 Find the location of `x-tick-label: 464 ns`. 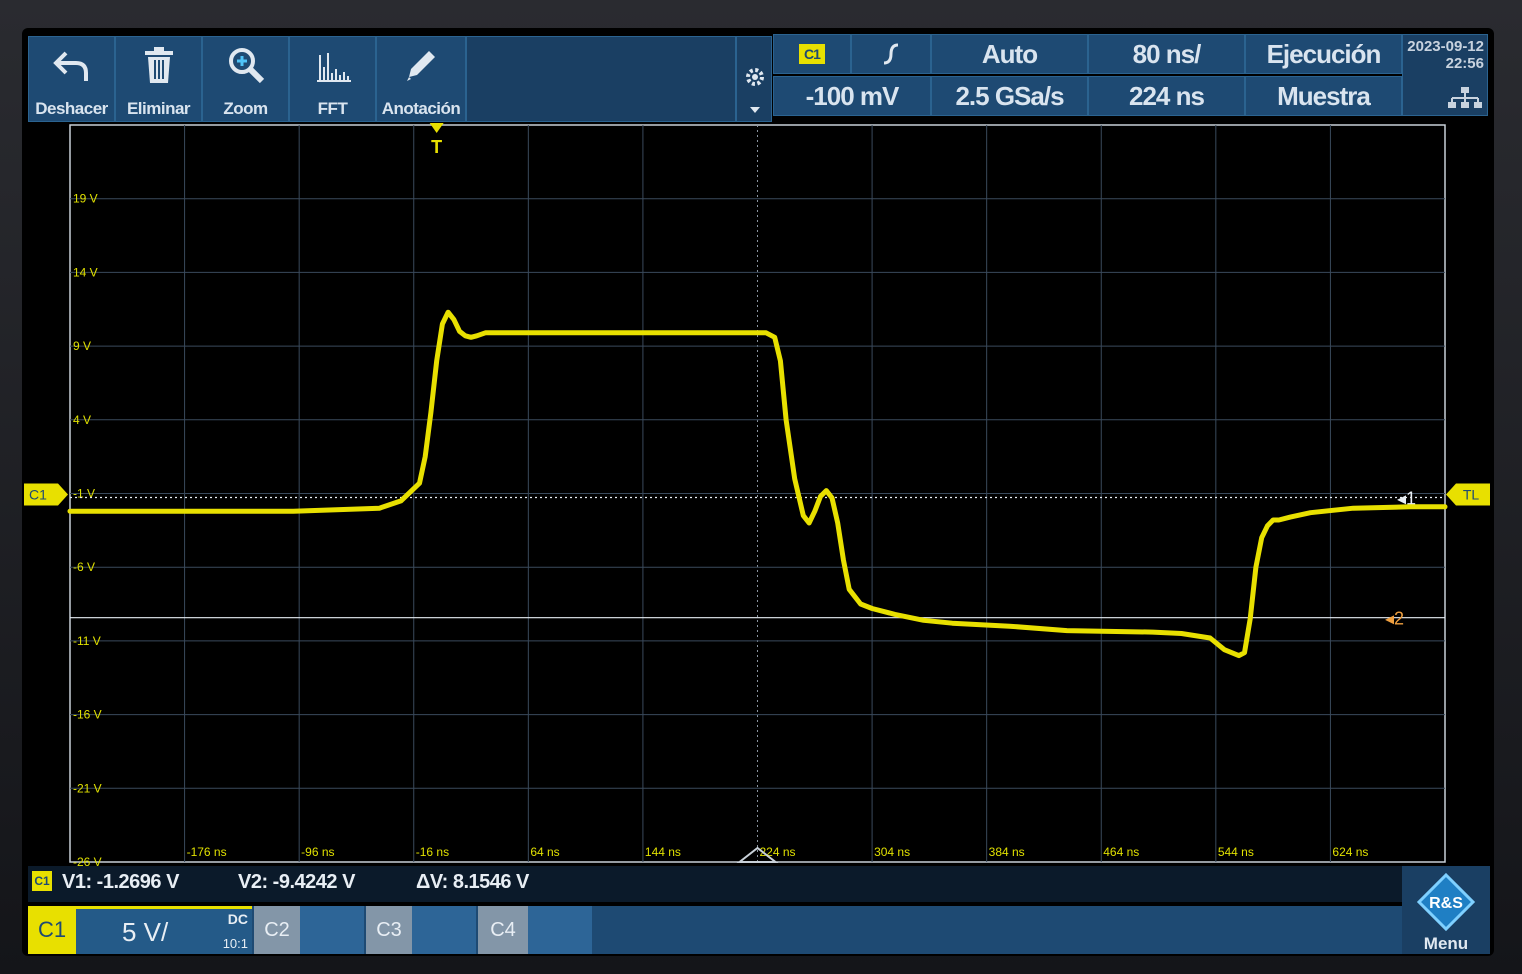

x-tick-label: 464 ns is located at coordinates (1121, 852).